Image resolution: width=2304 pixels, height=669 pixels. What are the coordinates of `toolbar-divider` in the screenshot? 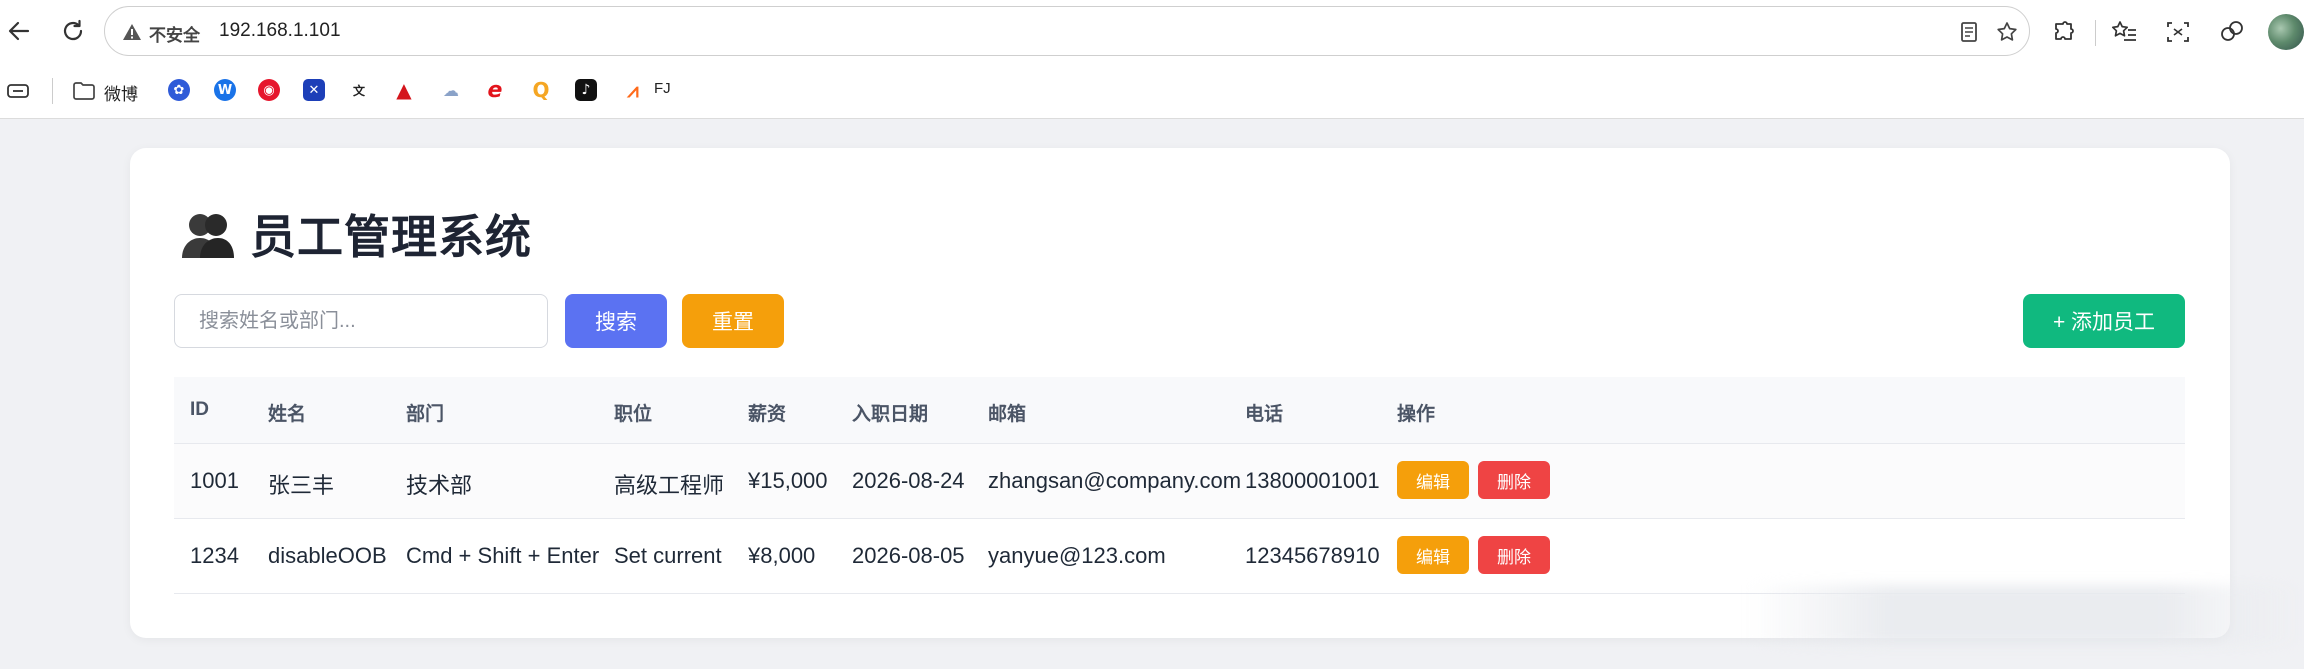 It's located at (2095, 33).